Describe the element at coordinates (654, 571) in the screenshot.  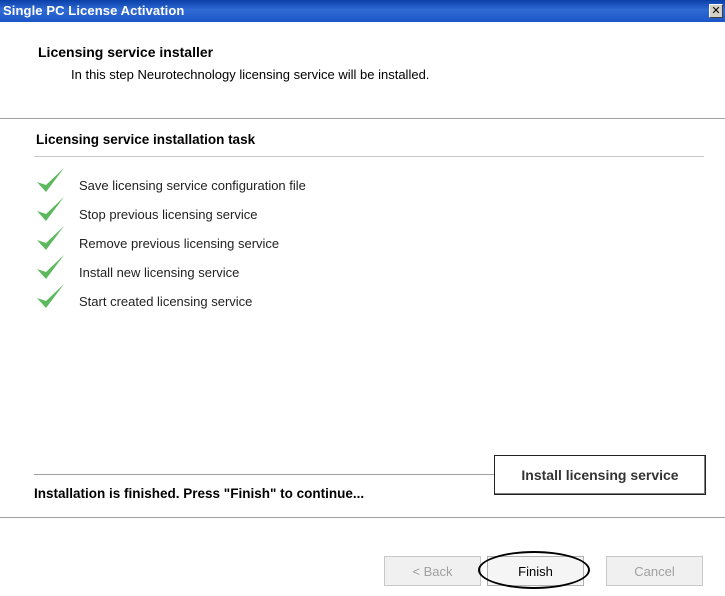
I see `cancel-button: Cancel` at that location.